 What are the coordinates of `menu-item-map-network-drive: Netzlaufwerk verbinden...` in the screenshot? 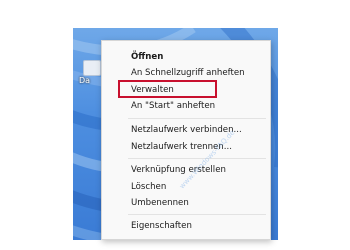 It's located at (186, 130).